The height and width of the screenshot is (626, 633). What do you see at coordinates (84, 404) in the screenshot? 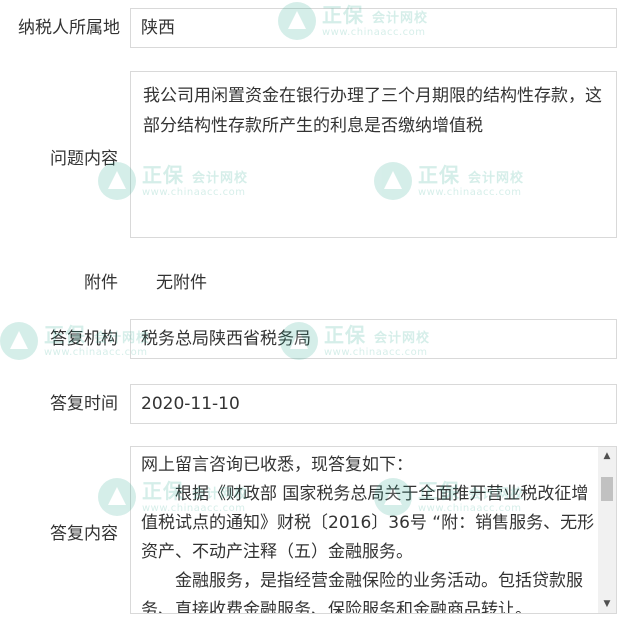
I see `reply-time-label: 答复时间` at bounding box center [84, 404].